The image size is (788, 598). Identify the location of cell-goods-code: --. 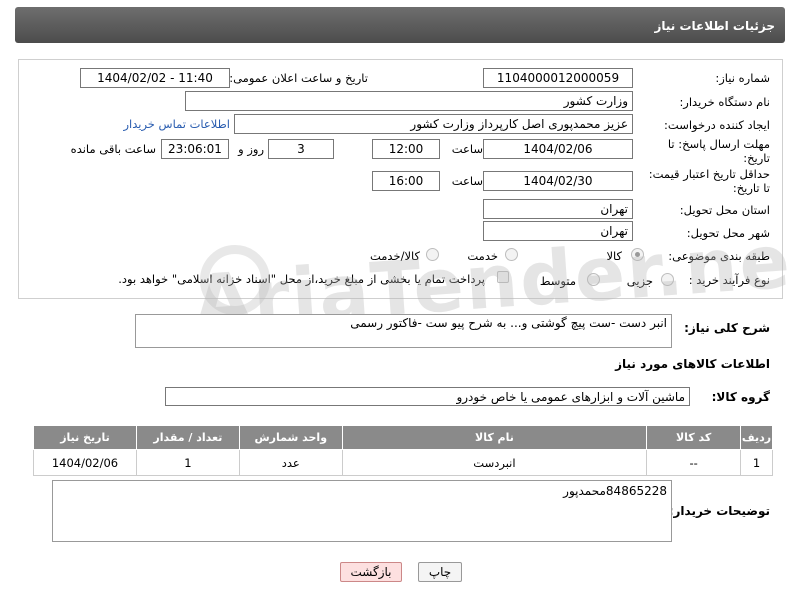
(694, 462).